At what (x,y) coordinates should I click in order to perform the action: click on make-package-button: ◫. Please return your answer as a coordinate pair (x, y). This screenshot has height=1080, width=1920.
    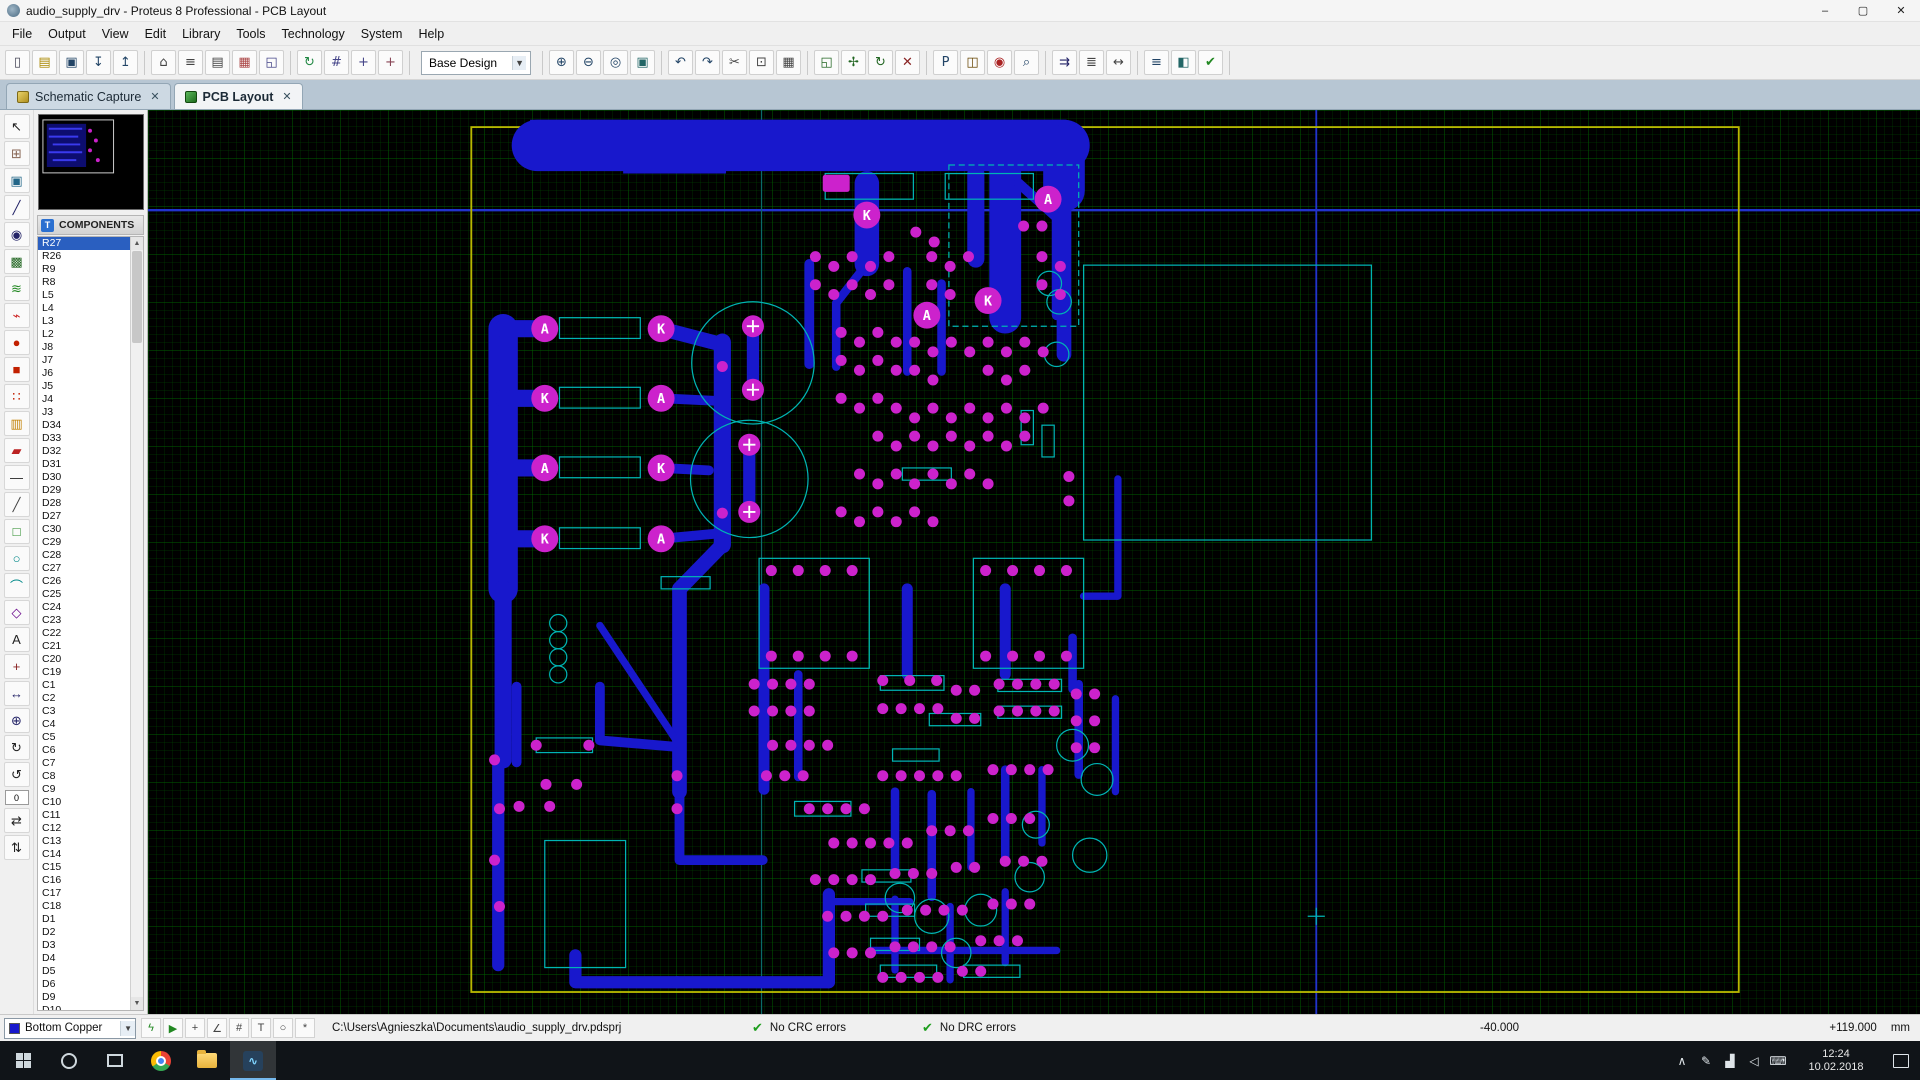
    Looking at the image, I should click on (972, 62).